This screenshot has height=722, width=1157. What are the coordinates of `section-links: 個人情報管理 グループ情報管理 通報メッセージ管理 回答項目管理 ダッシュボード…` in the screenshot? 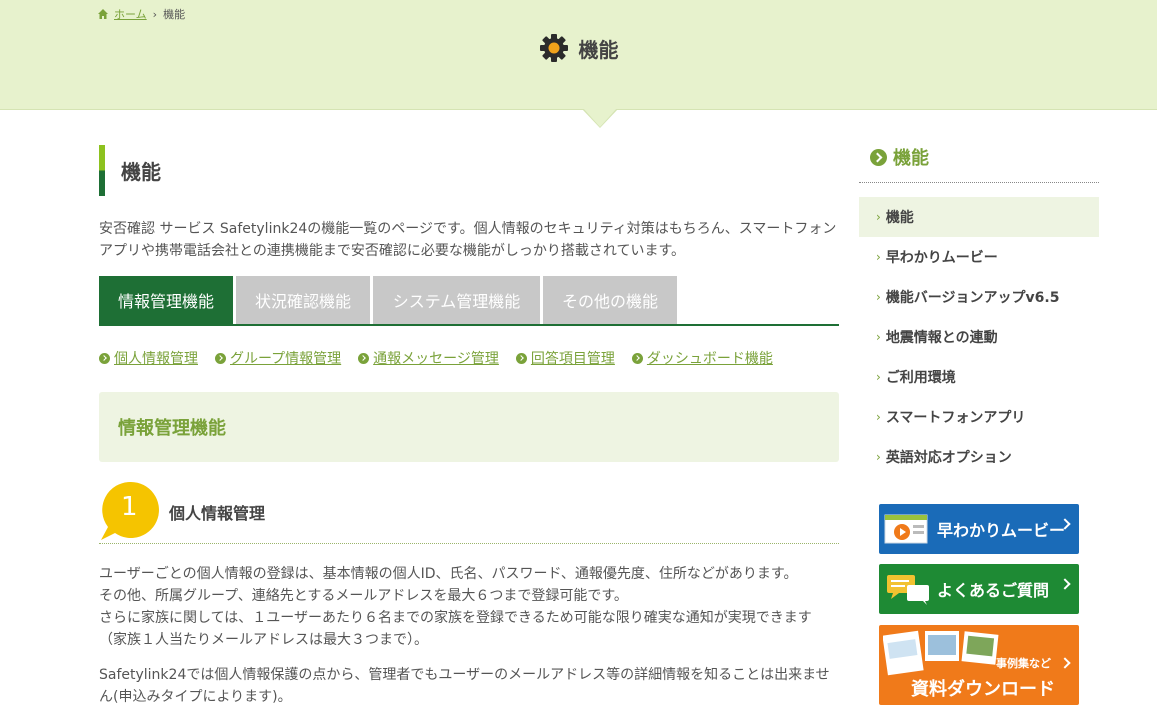 It's located at (436, 358).